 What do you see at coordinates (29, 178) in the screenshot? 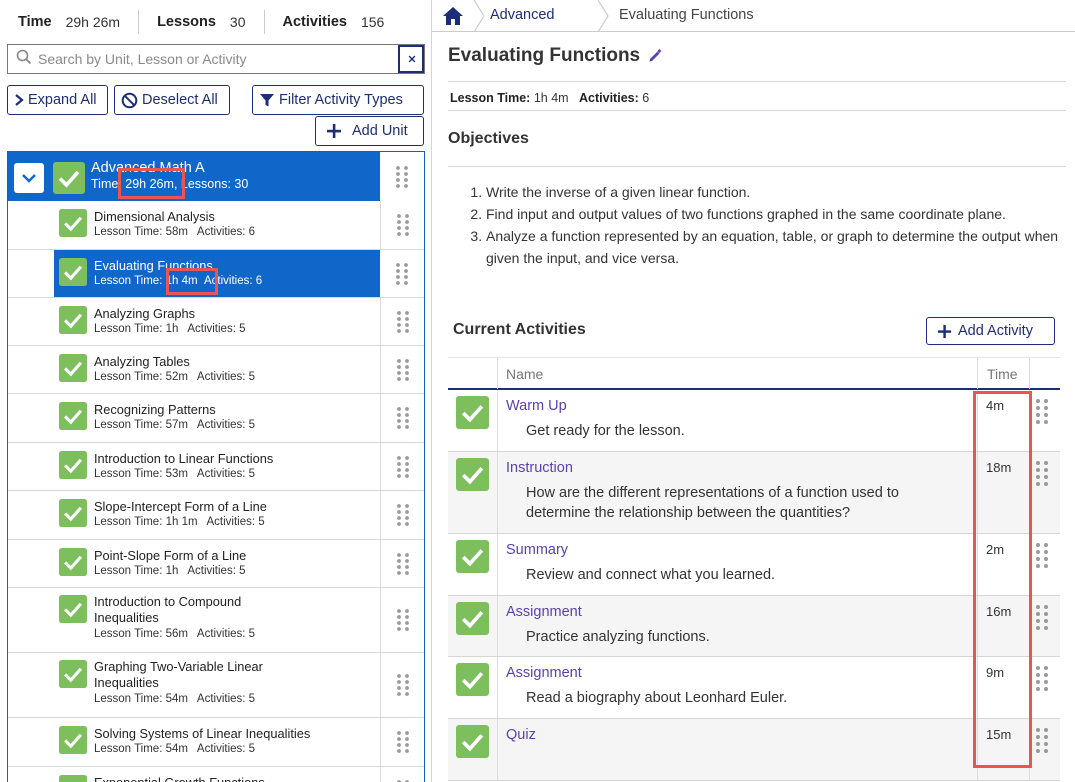
I see `collapse-unit-button` at bounding box center [29, 178].